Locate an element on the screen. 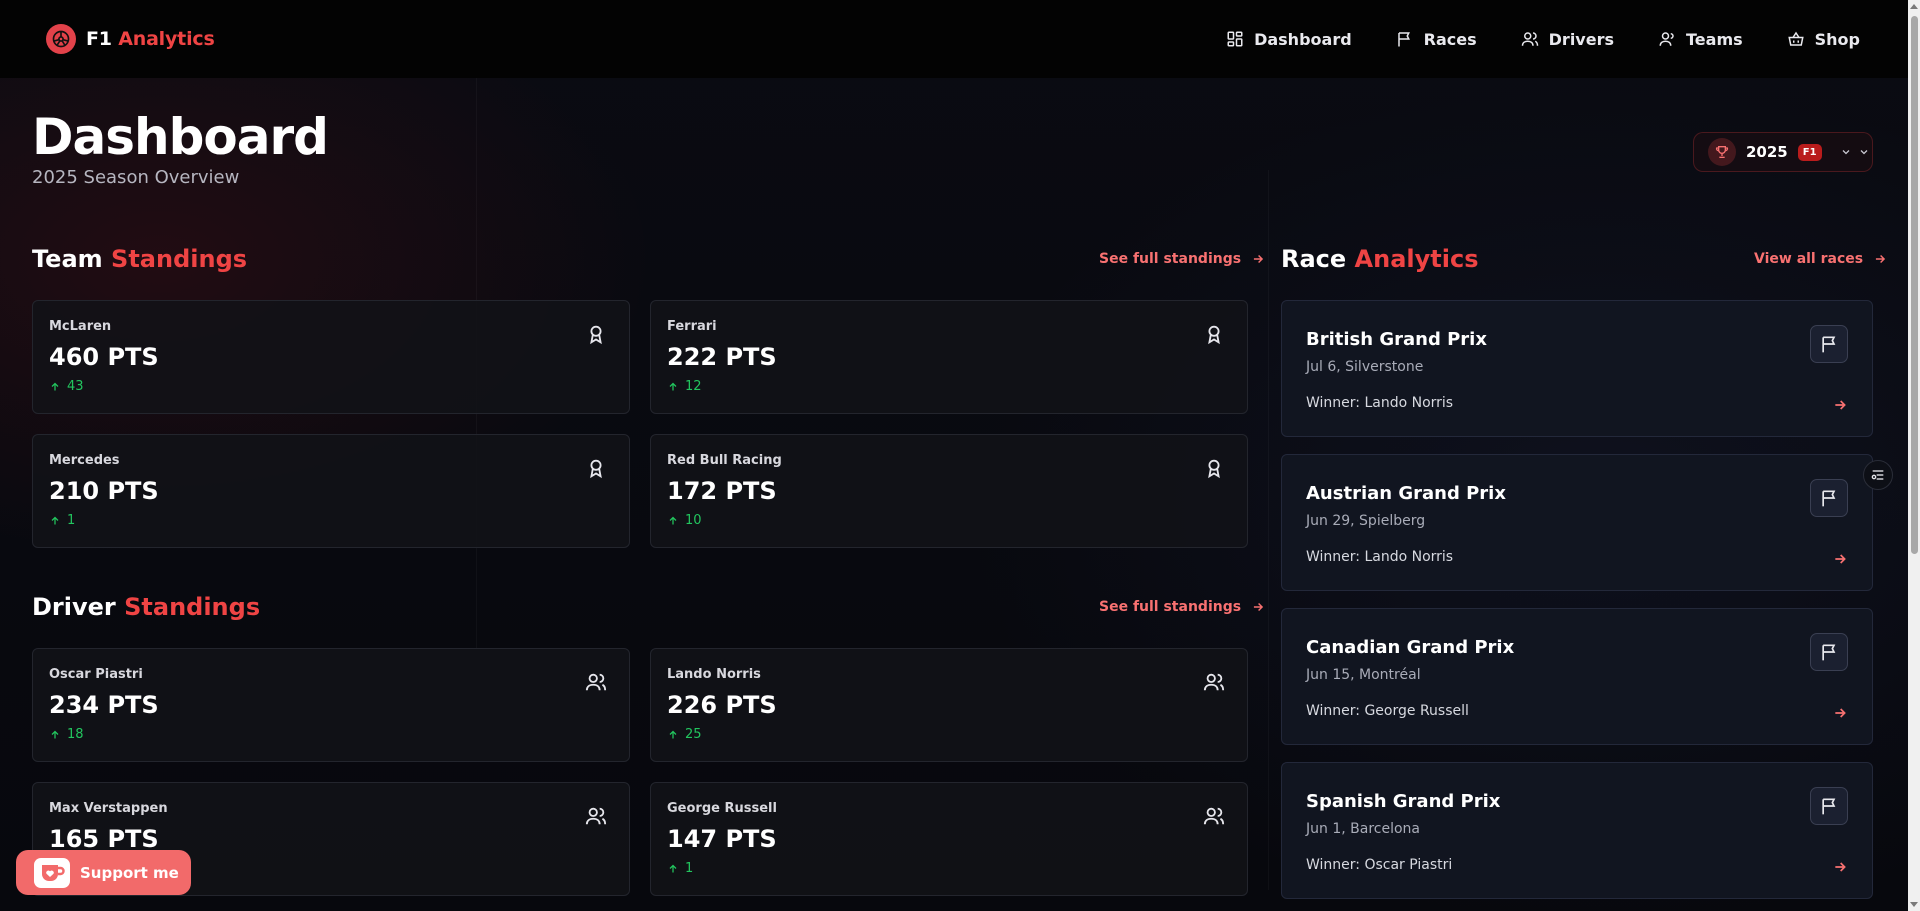 The image size is (1920, 911). team-name: Red Bull Racing is located at coordinates (724, 460).